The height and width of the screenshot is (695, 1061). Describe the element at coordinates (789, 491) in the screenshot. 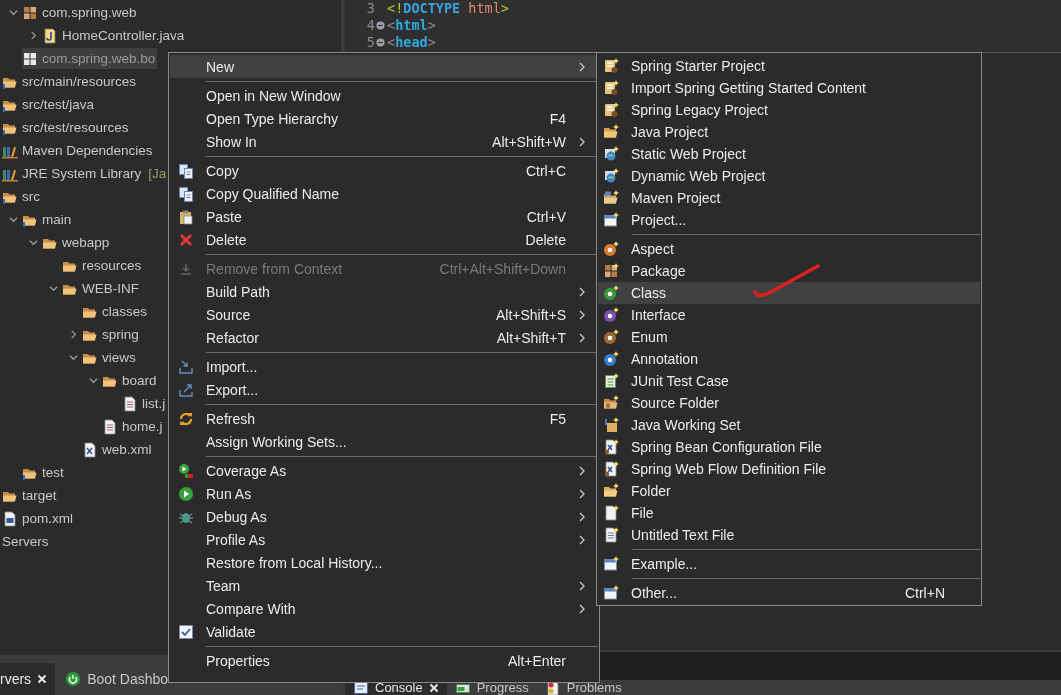

I see `menu-item: Folder` at that location.